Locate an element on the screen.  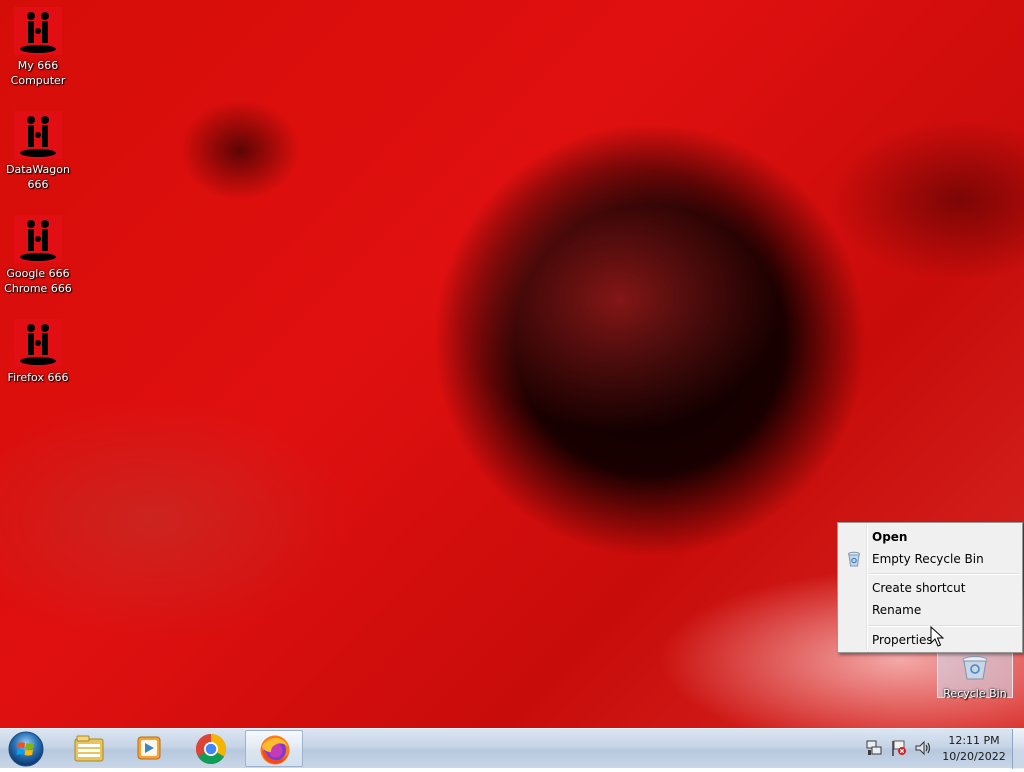
desktop-icon-my-computer: My 666 Computer is located at coordinates (38, 47).